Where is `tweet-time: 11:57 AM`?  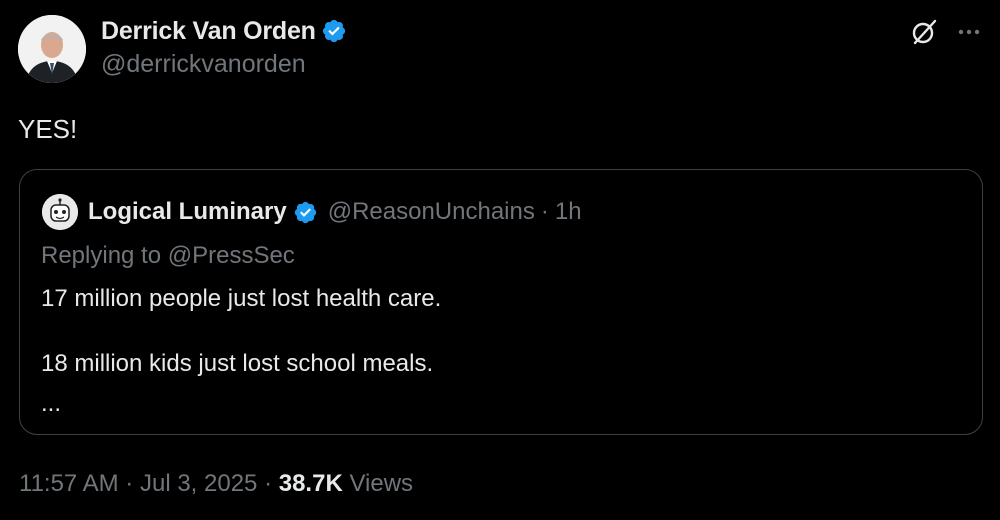
tweet-time: 11:57 AM is located at coordinates (69, 483).